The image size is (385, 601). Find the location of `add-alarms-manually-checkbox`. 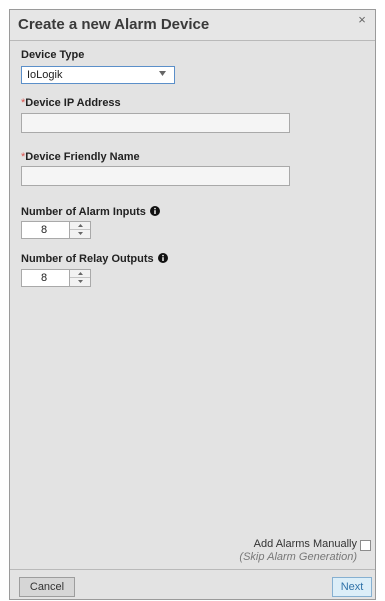

add-alarms-manually-checkbox is located at coordinates (365, 545).